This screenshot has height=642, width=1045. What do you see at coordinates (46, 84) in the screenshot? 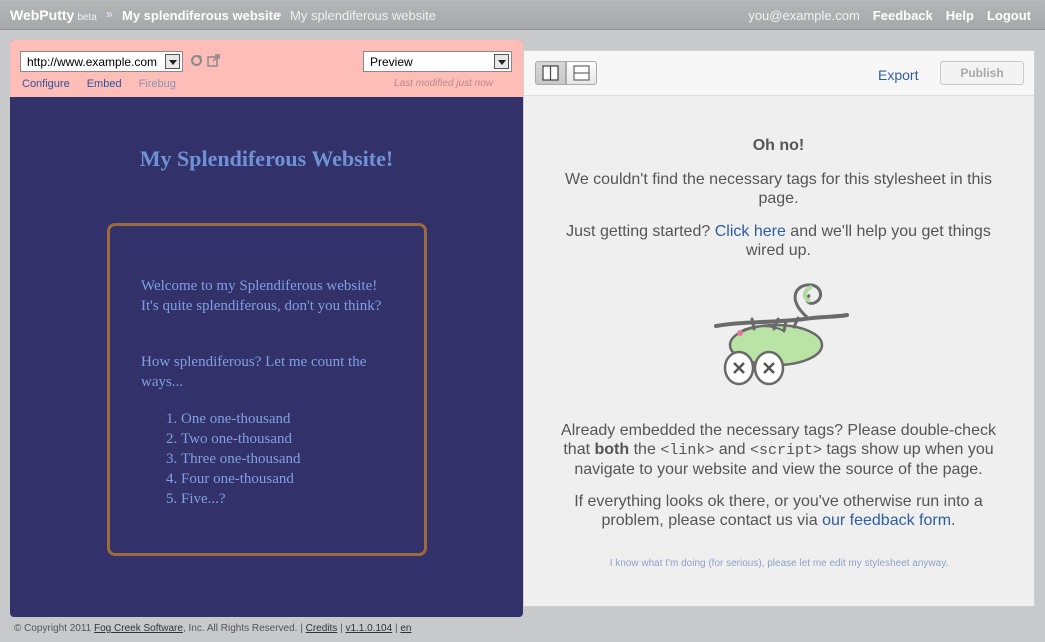
I see `tab-configure: Configure` at bounding box center [46, 84].